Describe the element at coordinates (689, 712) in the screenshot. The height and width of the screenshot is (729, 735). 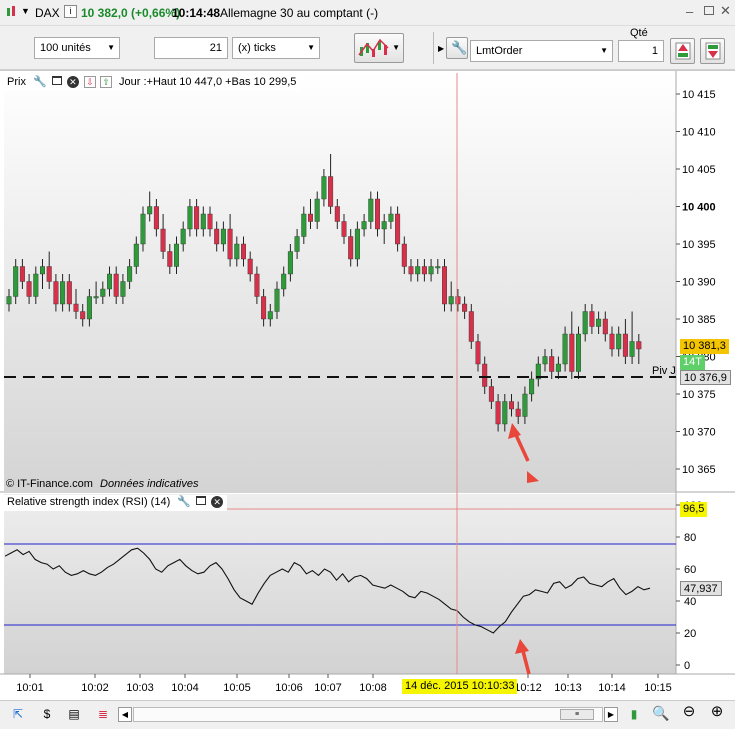
I see `zoom-out-icon: ⊖` at that location.